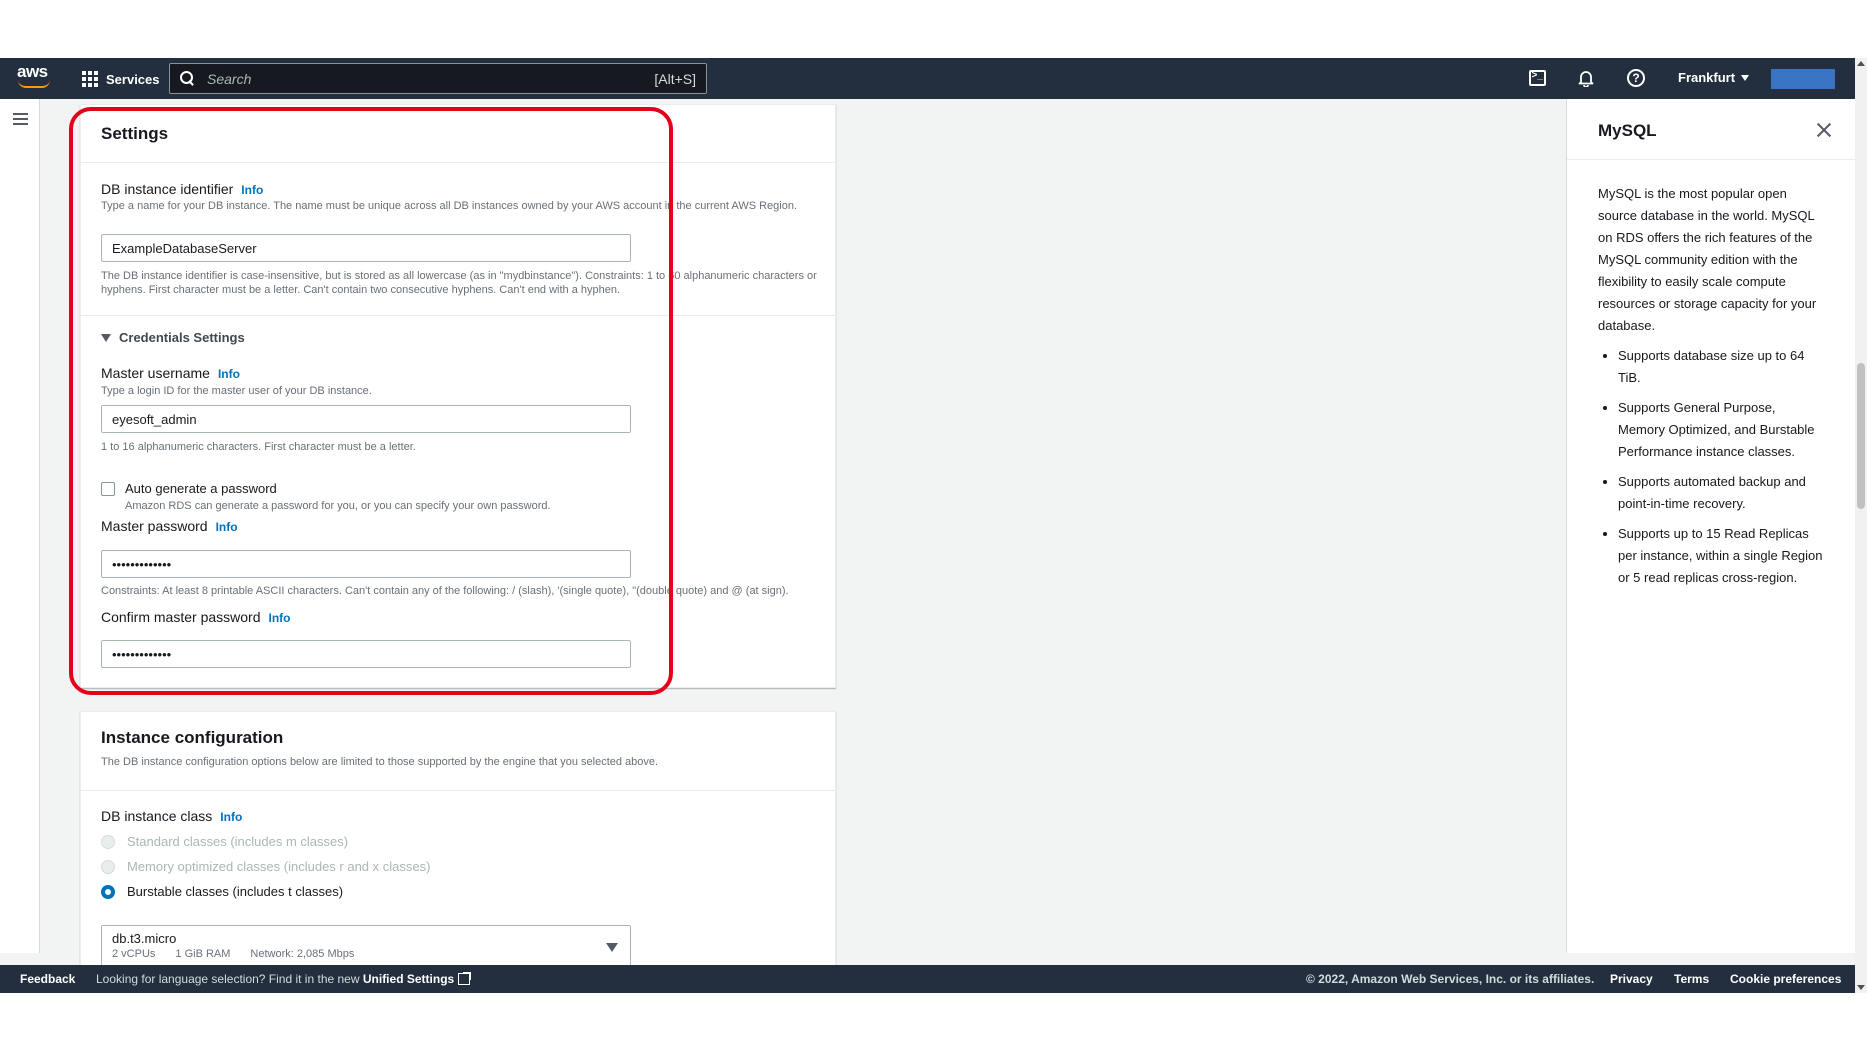 The image size is (1867, 1050). I want to click on bell-icon, so click(1586, 78).